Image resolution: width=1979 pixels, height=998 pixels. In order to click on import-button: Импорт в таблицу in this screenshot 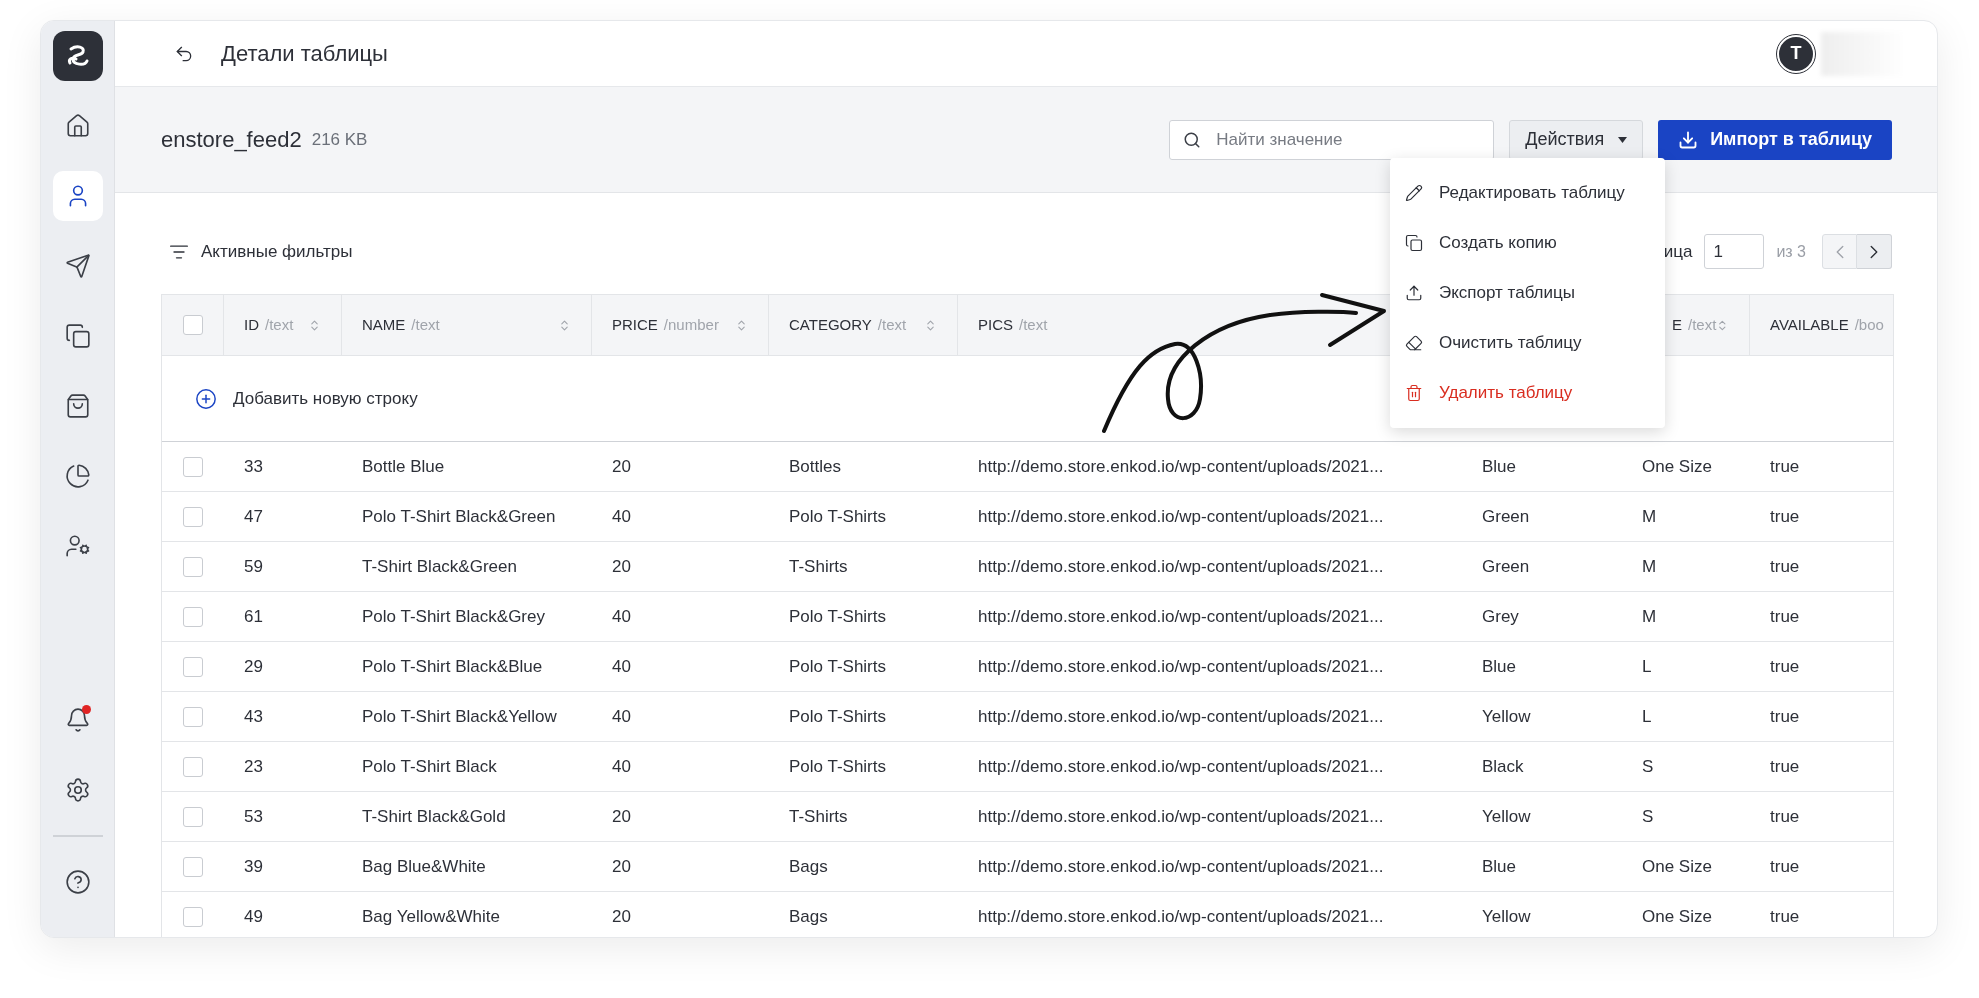, I will do `click(1775, 139)`.